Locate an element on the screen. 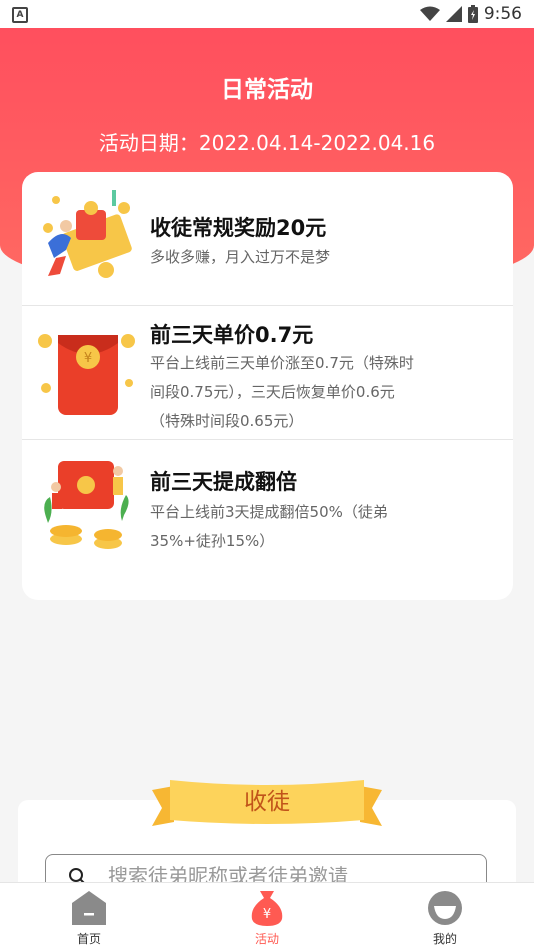 Image resolution: width=534 pixels, height=951 pixels. activity-date: 活动日期：2022.04.14-2022.04.16 is located at coordinates (267, 143).